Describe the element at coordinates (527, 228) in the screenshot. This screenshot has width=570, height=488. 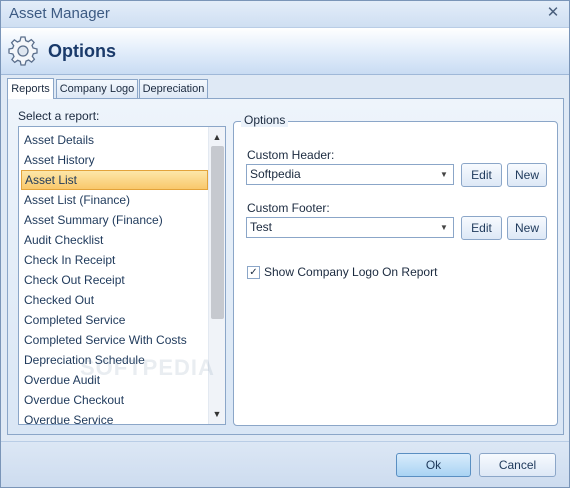
I see `custom-footer-new-button: New` at that location.